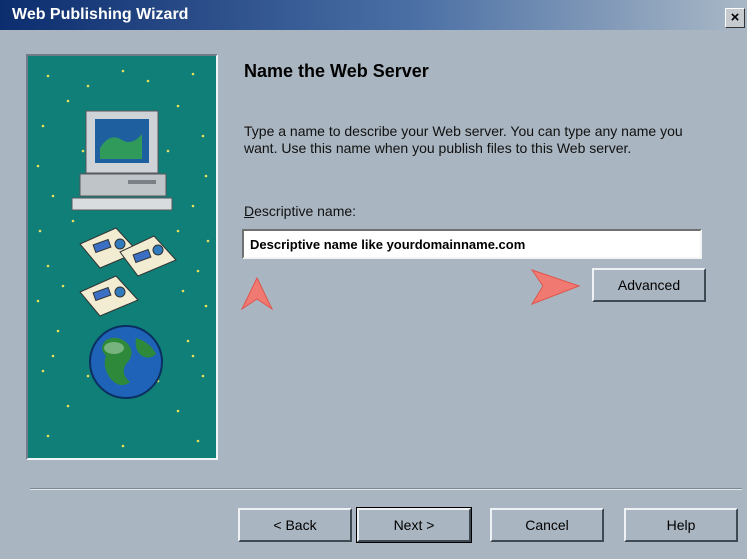  I want to click on next-button-label: Next >, so click(414, 525).